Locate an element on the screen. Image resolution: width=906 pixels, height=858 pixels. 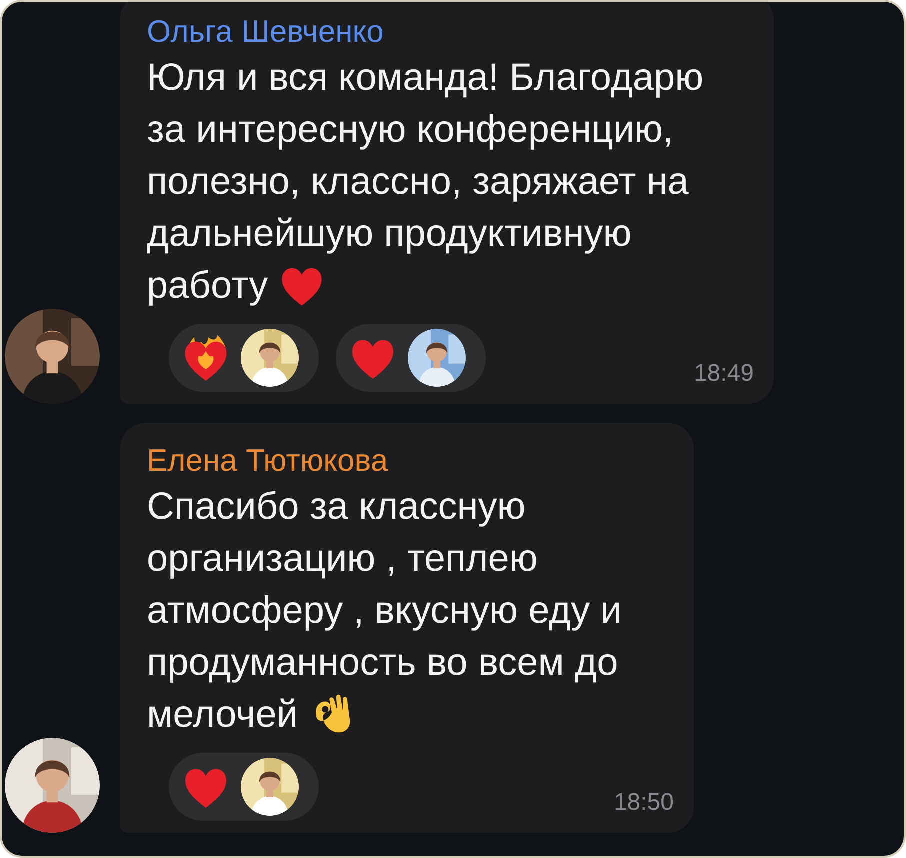
message-text: атмосферу , вкусную еду и is located at coordinates (384, 611).